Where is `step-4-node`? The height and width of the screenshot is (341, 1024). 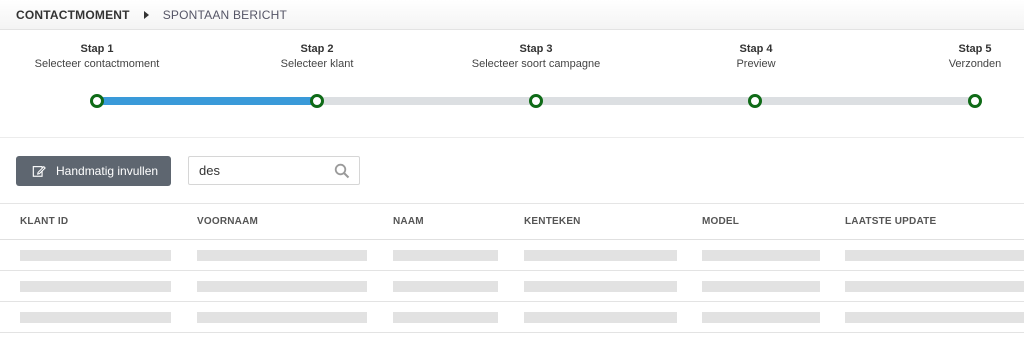 step-4-node is located at coordinates (755, 101).